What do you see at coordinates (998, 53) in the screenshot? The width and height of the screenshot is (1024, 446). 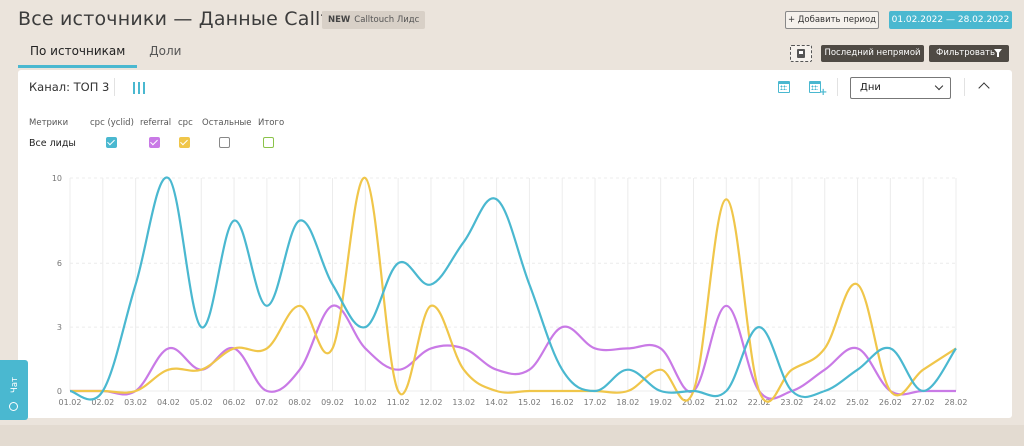 I see `funnel-icon` at bounding box center [998, 53].